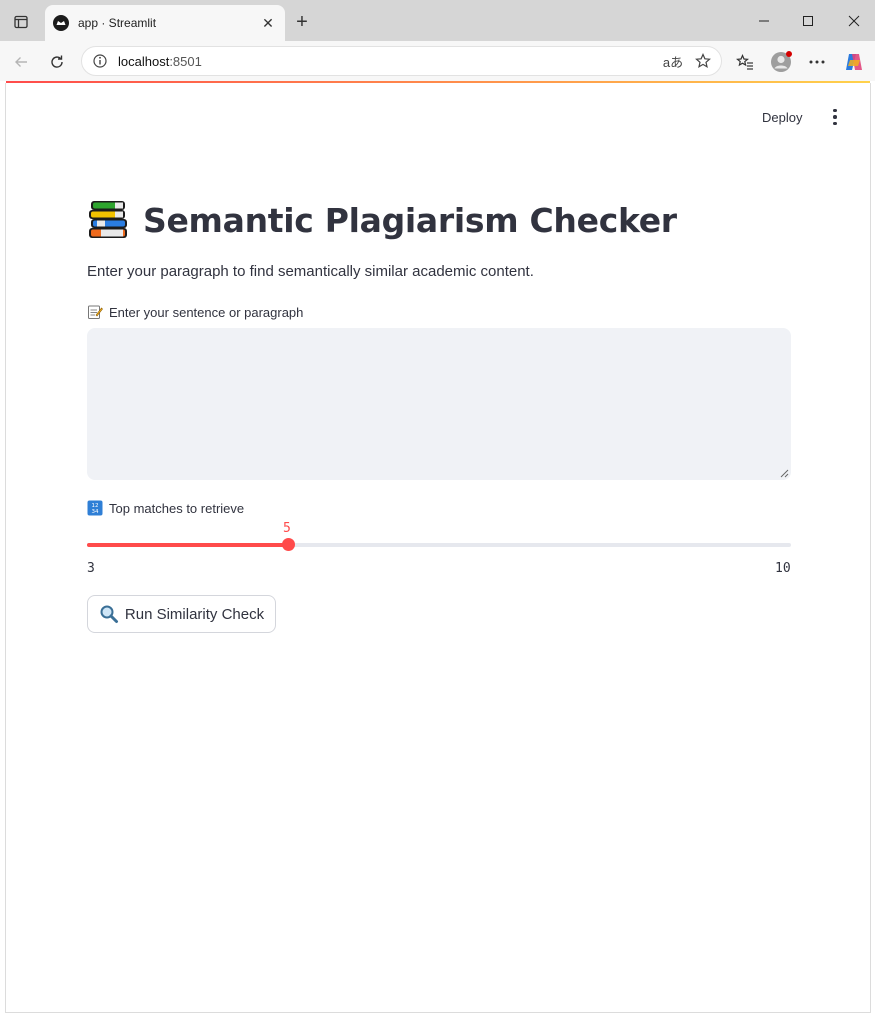 Image resolution: width=875 pixels, height=1014 pixels. I want to click on page-header: Semantic Plagiarism Checker, so click(439, 220).